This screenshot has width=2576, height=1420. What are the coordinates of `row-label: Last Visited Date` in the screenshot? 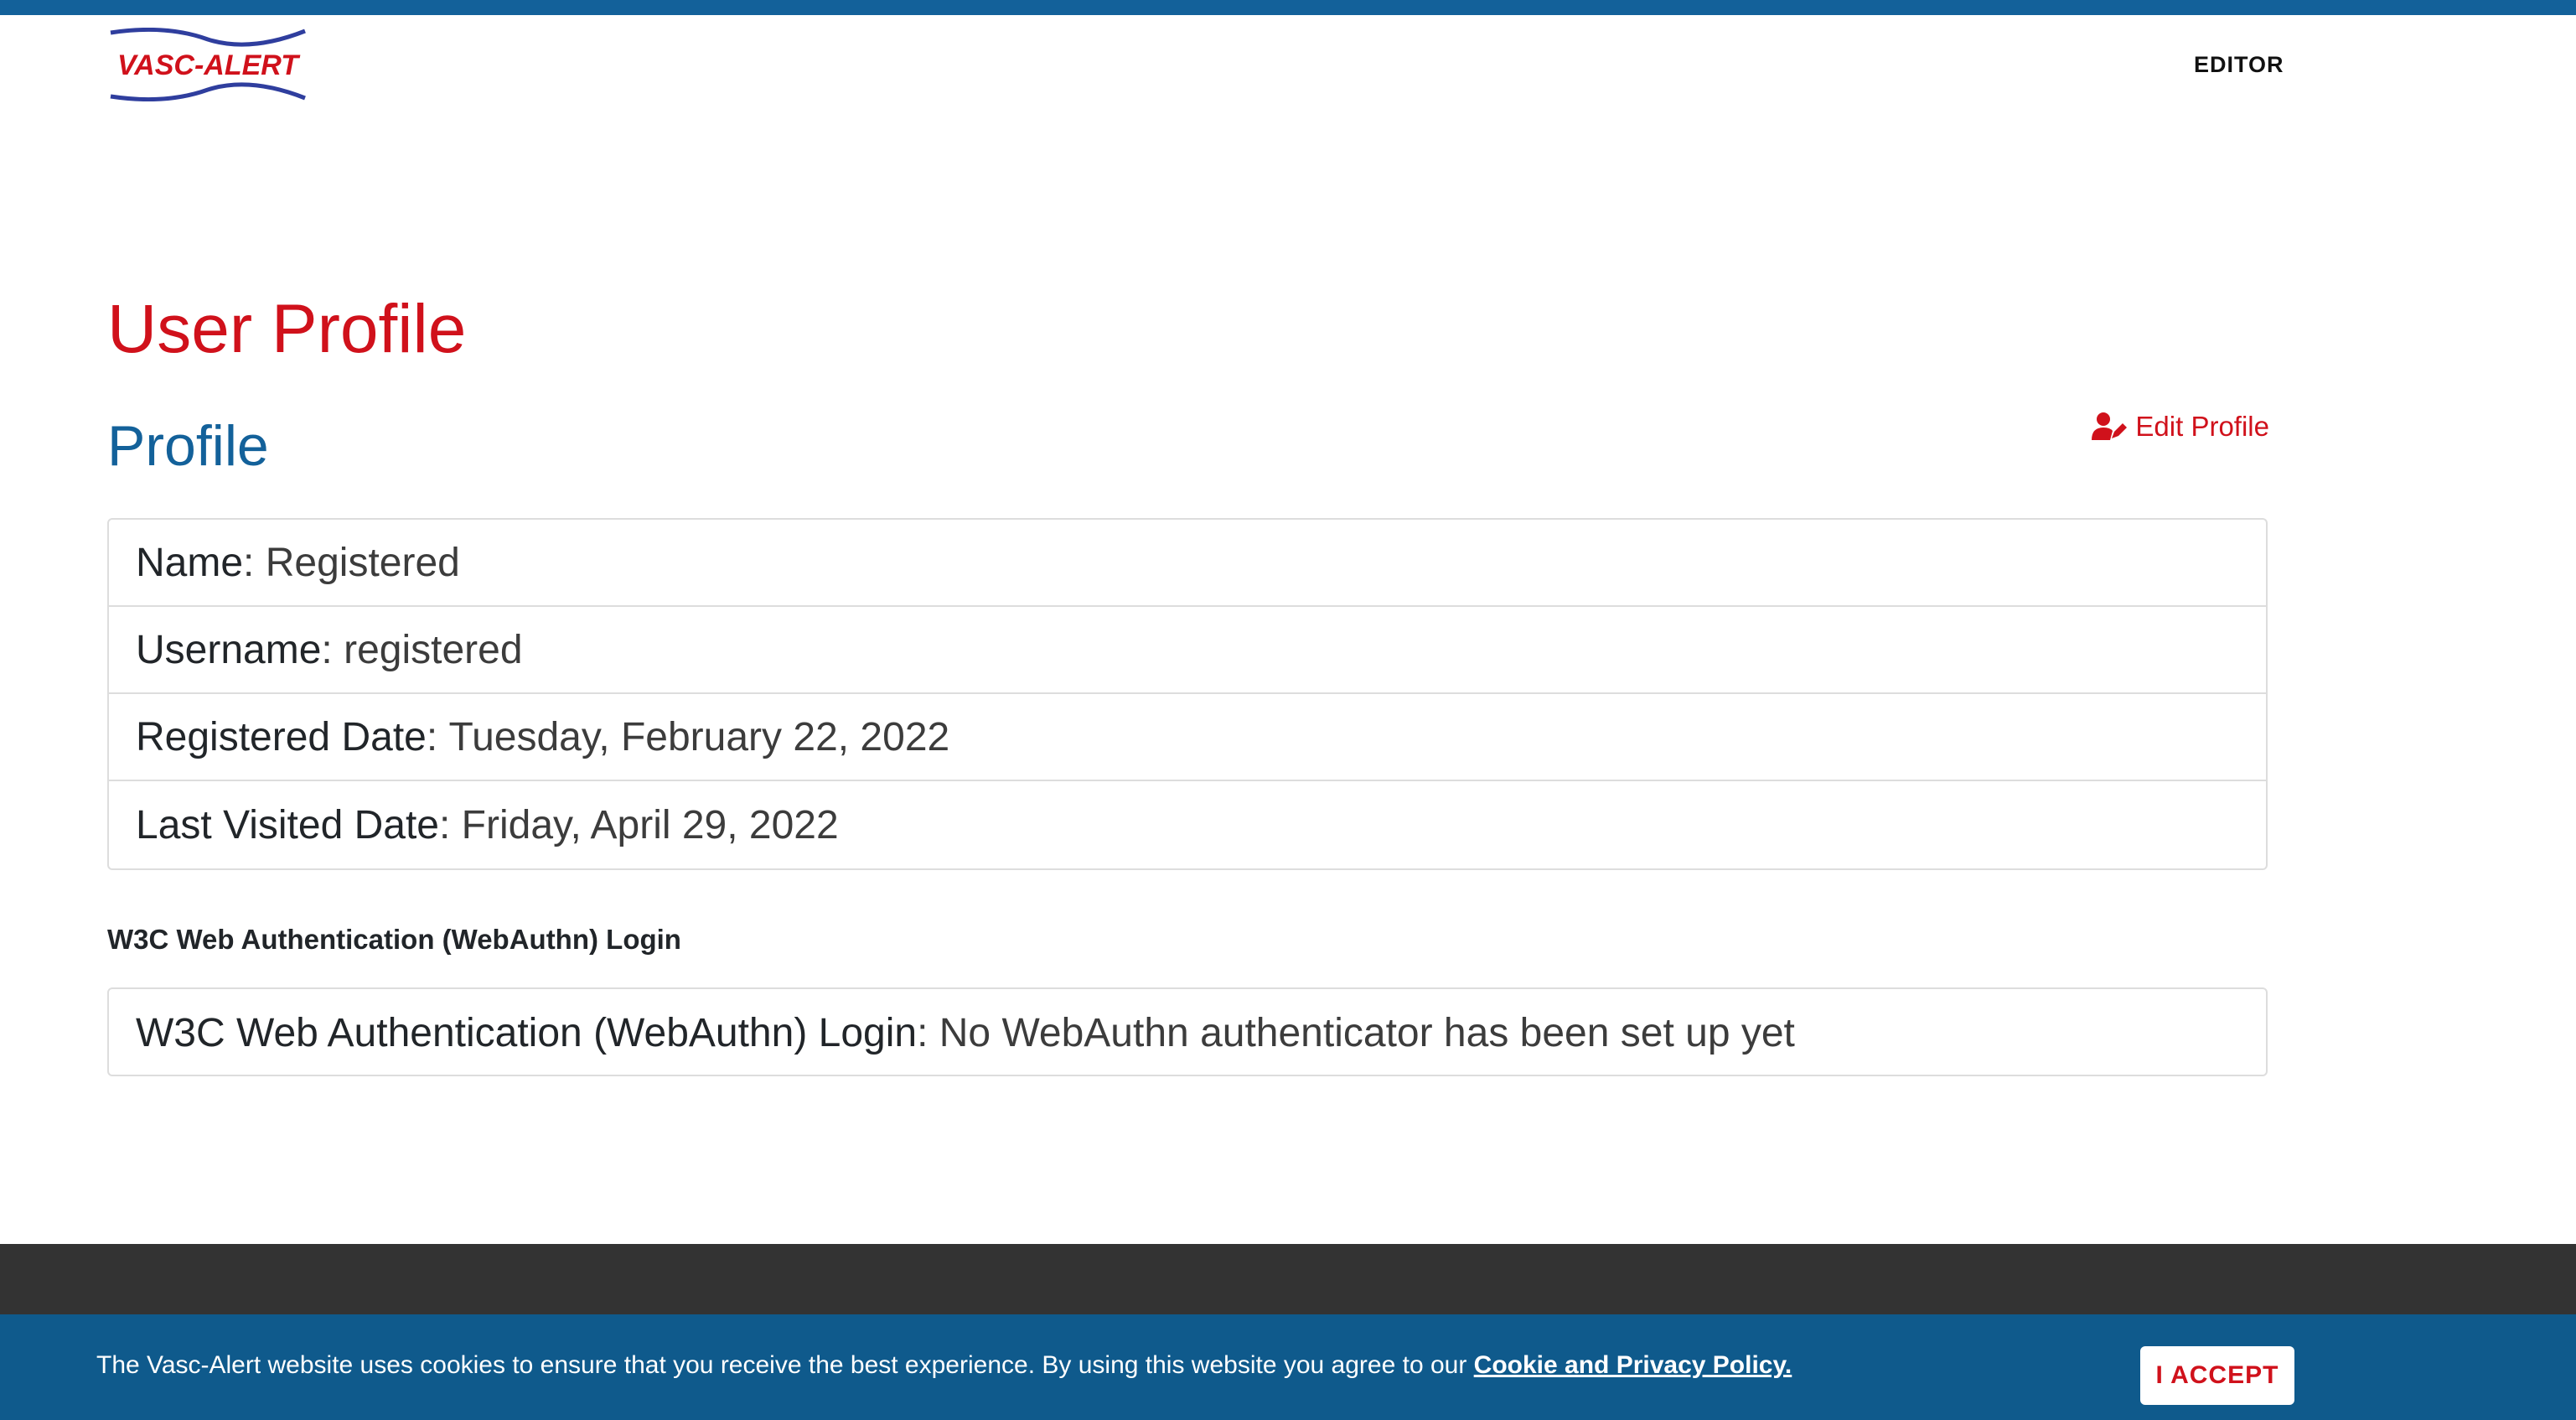 It's located at (287, 825).